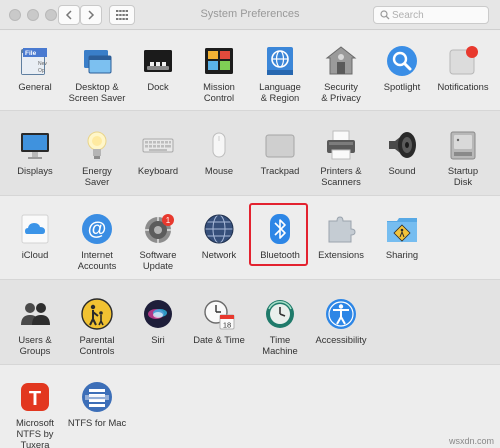  What do you see at coordinates (158, 229) in the screenshot?
I see `software-update-icon: 1` at bounding box center [158, 229].